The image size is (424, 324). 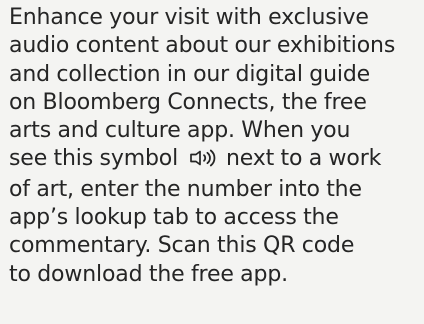 What do you see at coordinates (188, 102) in the screenshot?
I see `description-line: on Bloomberg Connects, the free` at bounding box center [188, 102].